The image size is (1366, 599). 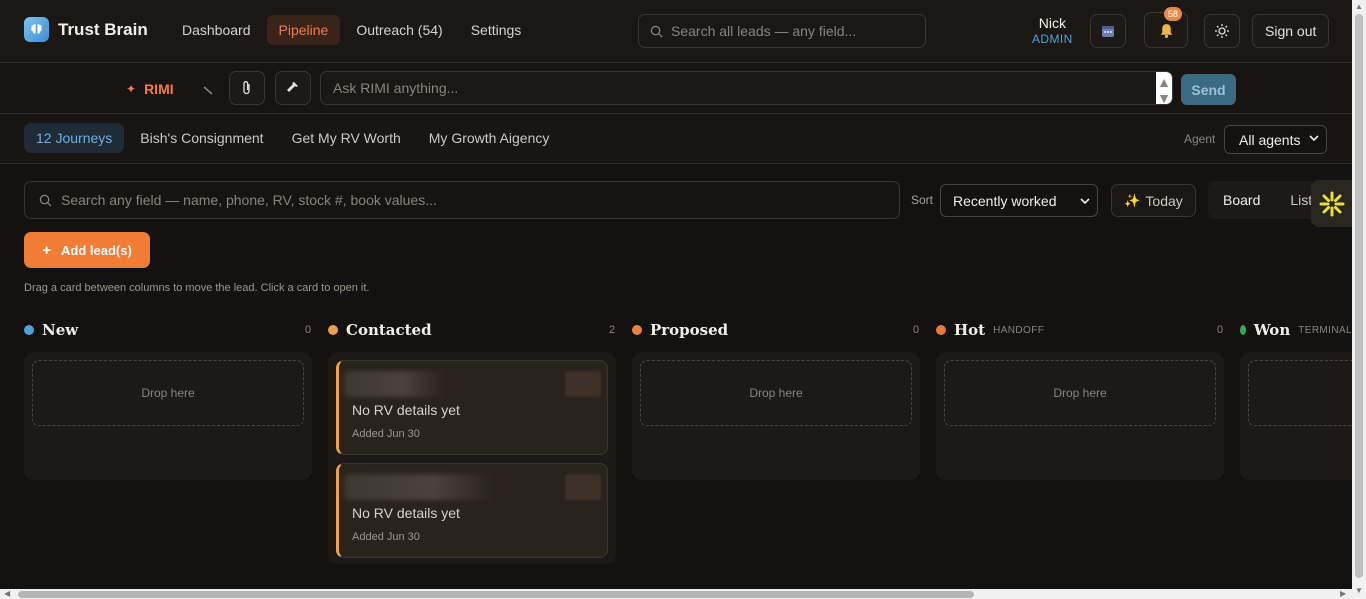 I want to click on agent-label: Agent, so click(x=1200, y=139).